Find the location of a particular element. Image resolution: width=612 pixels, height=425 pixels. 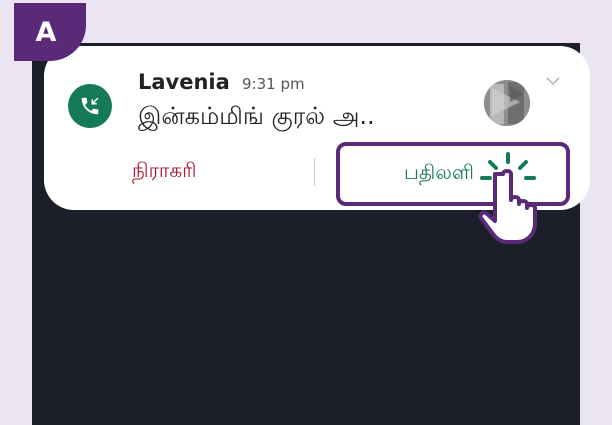

action-divider is located at coordinates (314, 172).